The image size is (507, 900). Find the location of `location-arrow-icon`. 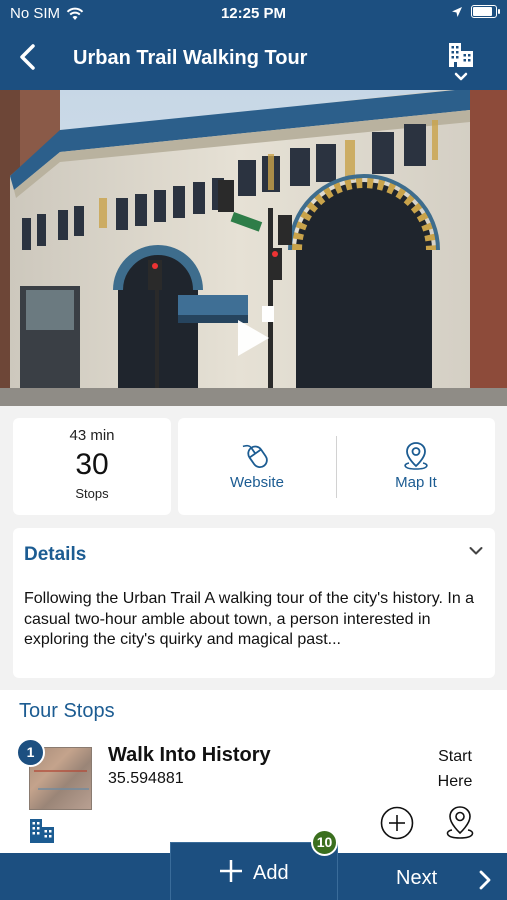

location-arrow-icon is located at coordinates (457, 11).